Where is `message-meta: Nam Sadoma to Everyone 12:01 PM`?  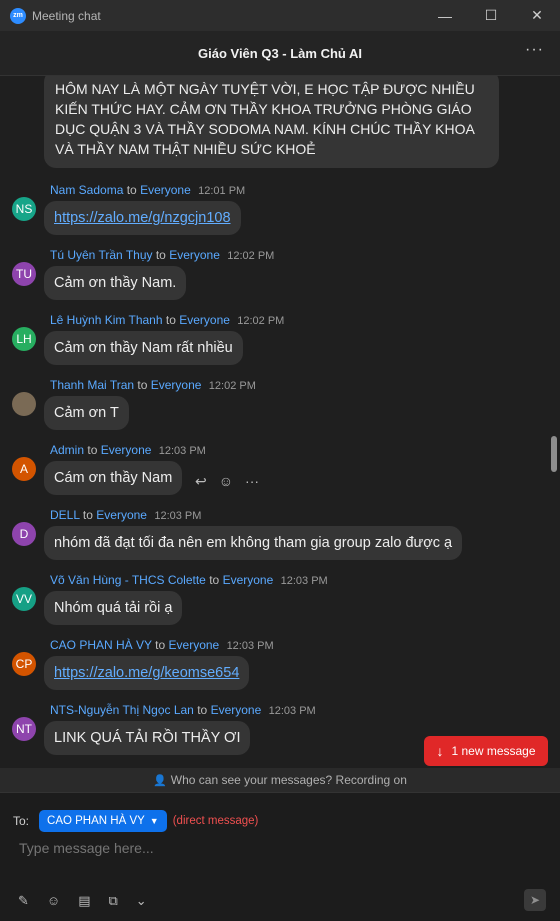
message-meta: Nam Sadoma to Everyone 12:01 PM is located at coordinates (147, 190).